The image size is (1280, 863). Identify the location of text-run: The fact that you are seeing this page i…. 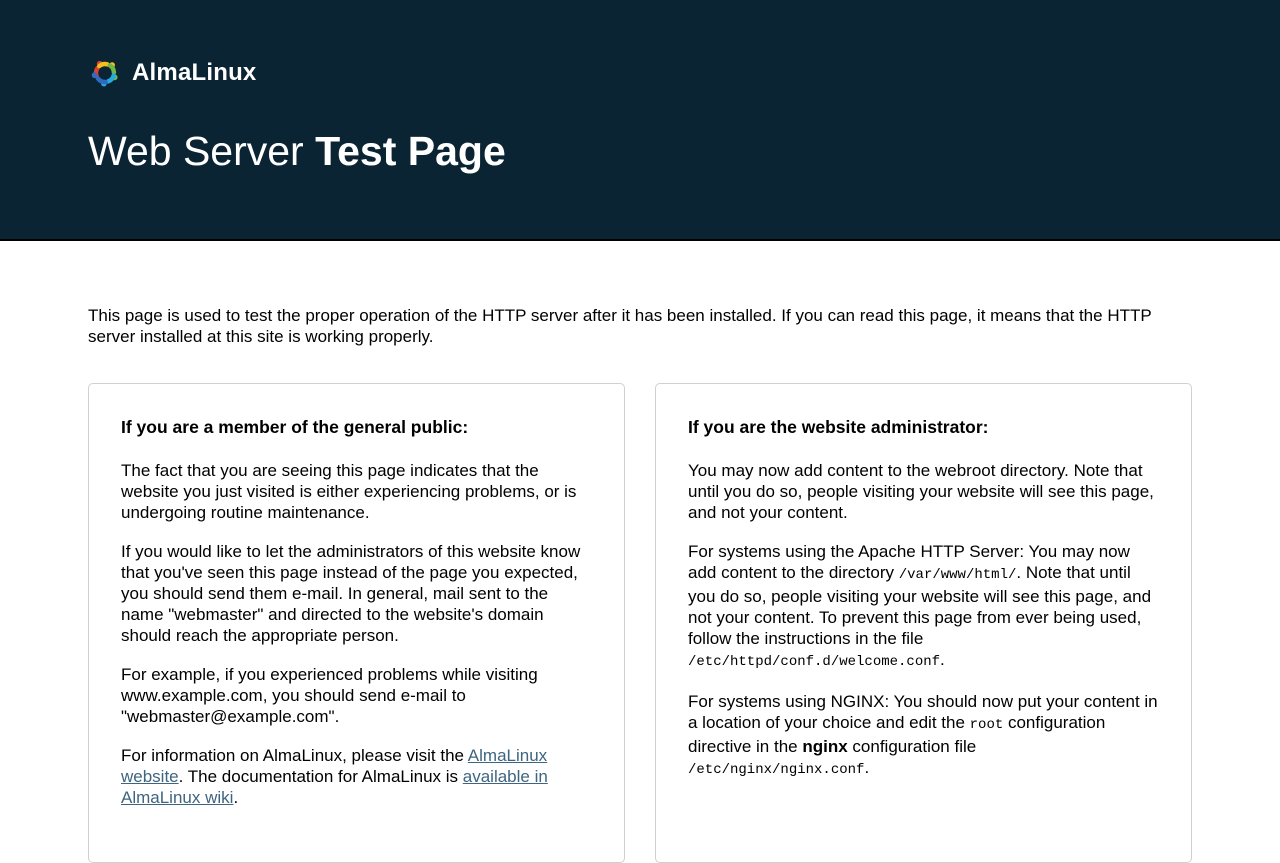
(349, 491).